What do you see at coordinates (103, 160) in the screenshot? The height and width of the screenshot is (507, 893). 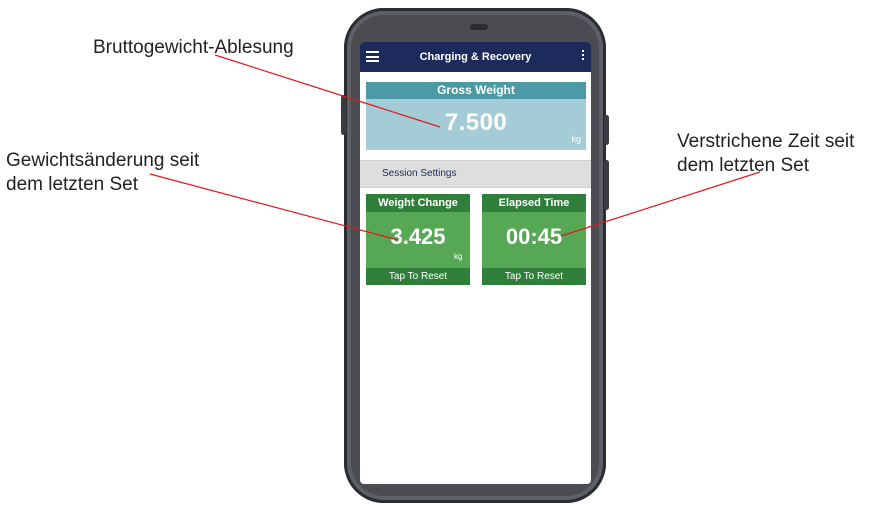 I see `callout-weight-change-line1: Gewichtsänderung seit` at bounding box center [103, 160].